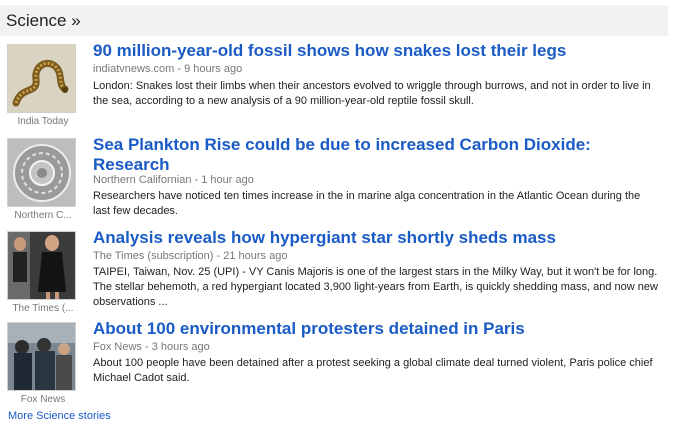  I want to click on story-time: 21 hours ago, so click(255, 256).